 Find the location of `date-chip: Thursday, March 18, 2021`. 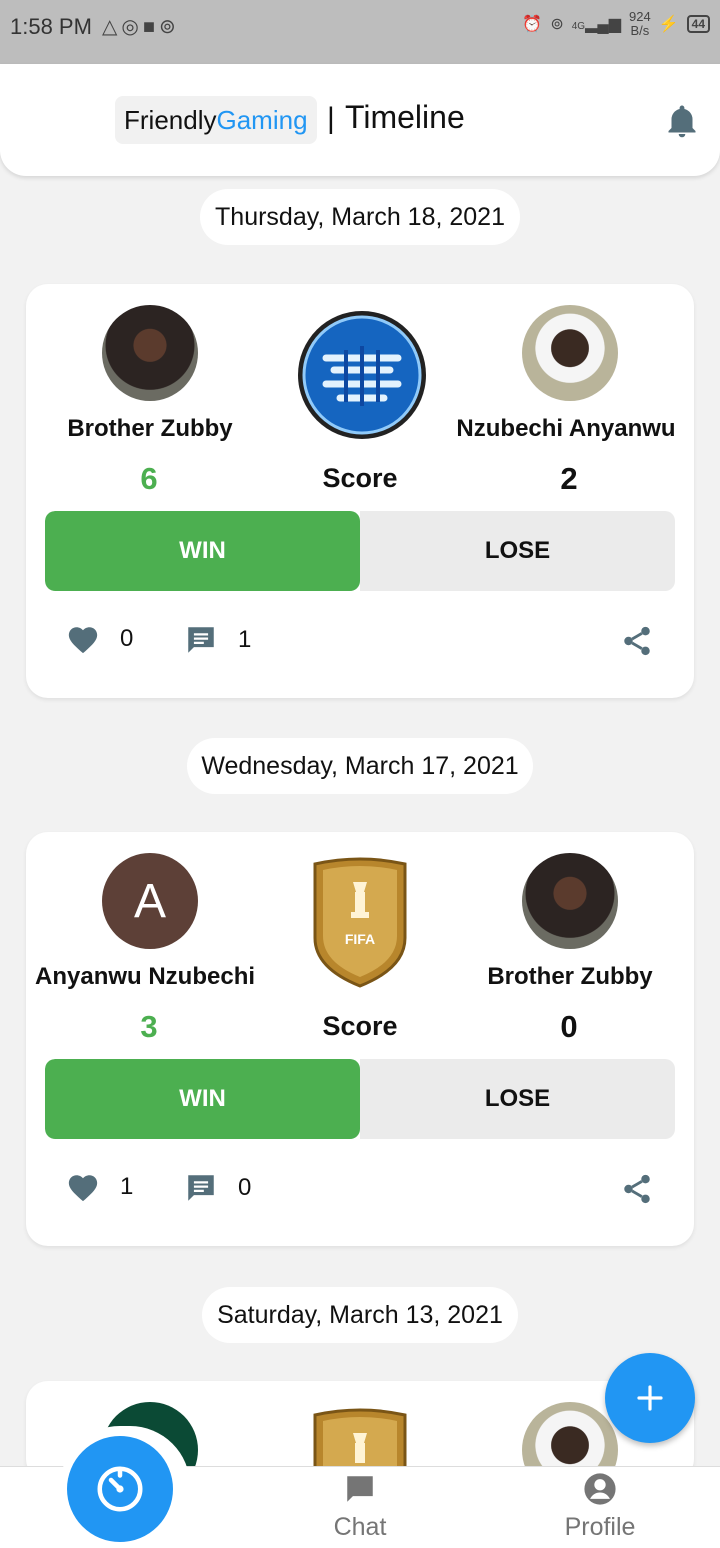

date-chip: Thursday, March 18, 2021 is located at coordinates (360, 217).